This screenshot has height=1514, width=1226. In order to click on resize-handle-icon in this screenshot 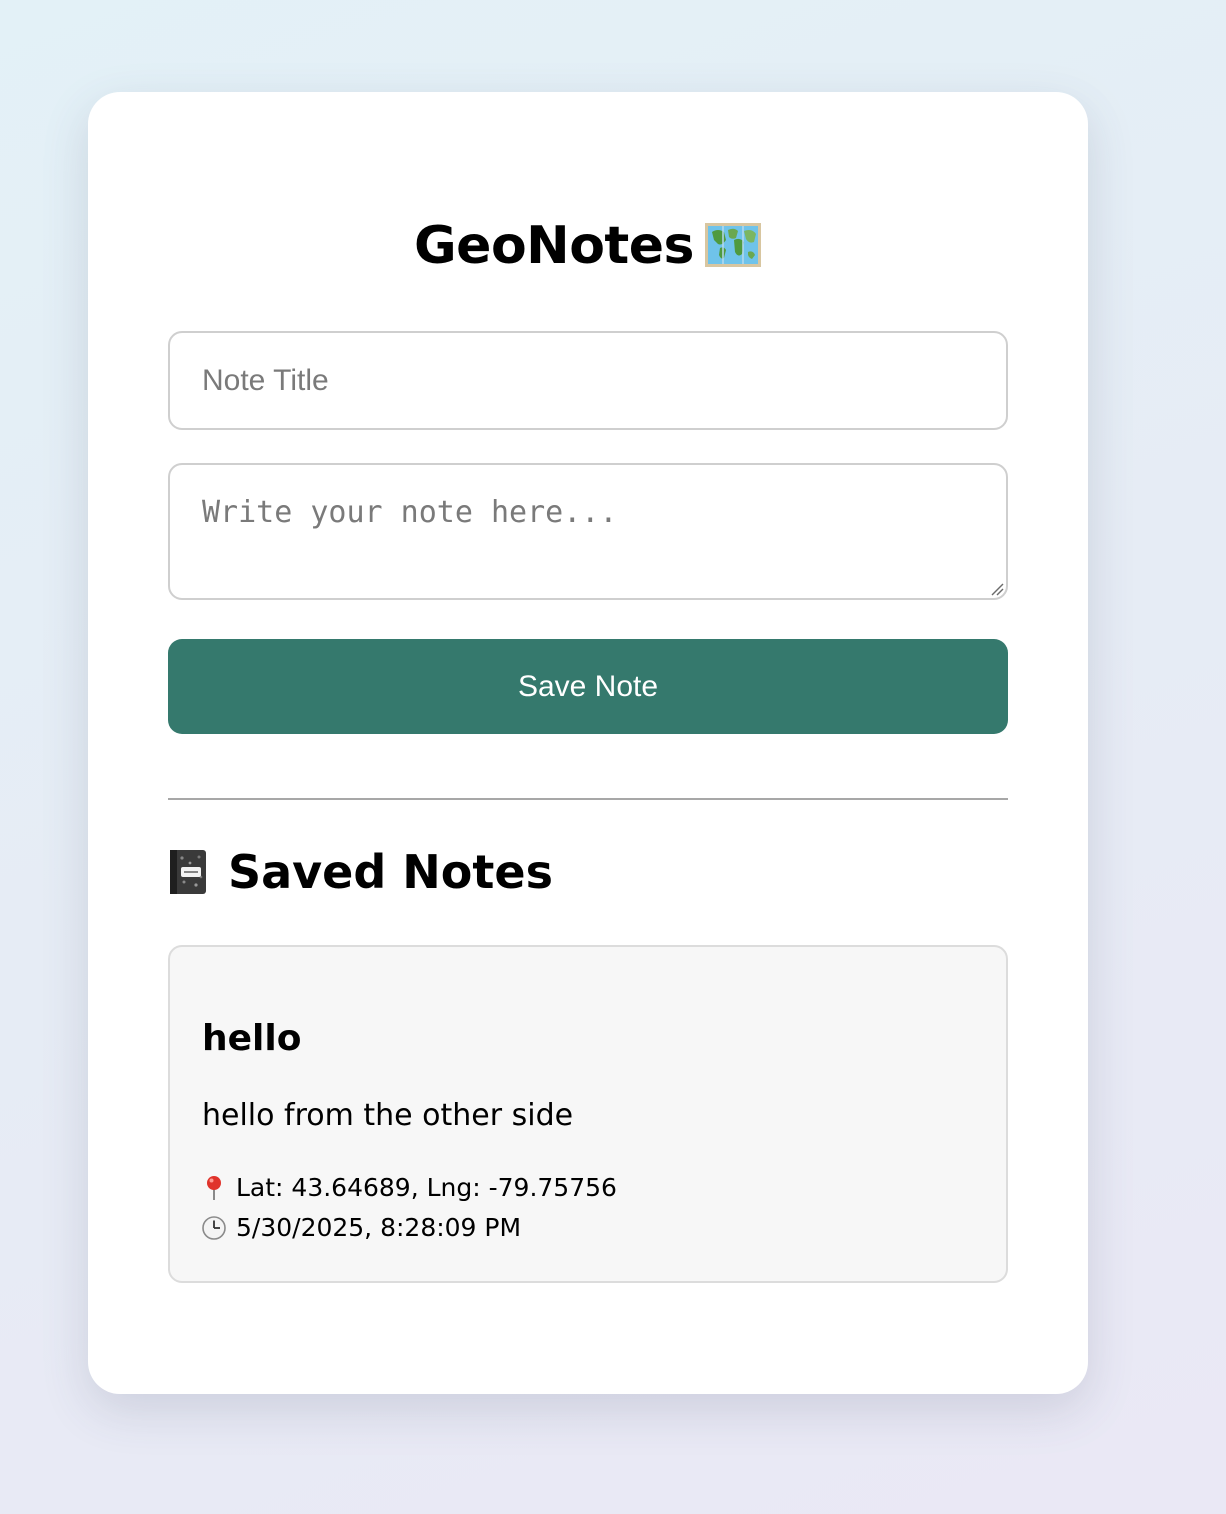, I will do `click(997, 589)`.